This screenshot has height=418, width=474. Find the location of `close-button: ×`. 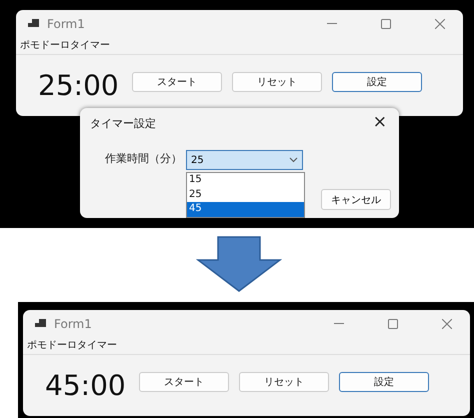

close-button: × is located at coordinates (379, 122).